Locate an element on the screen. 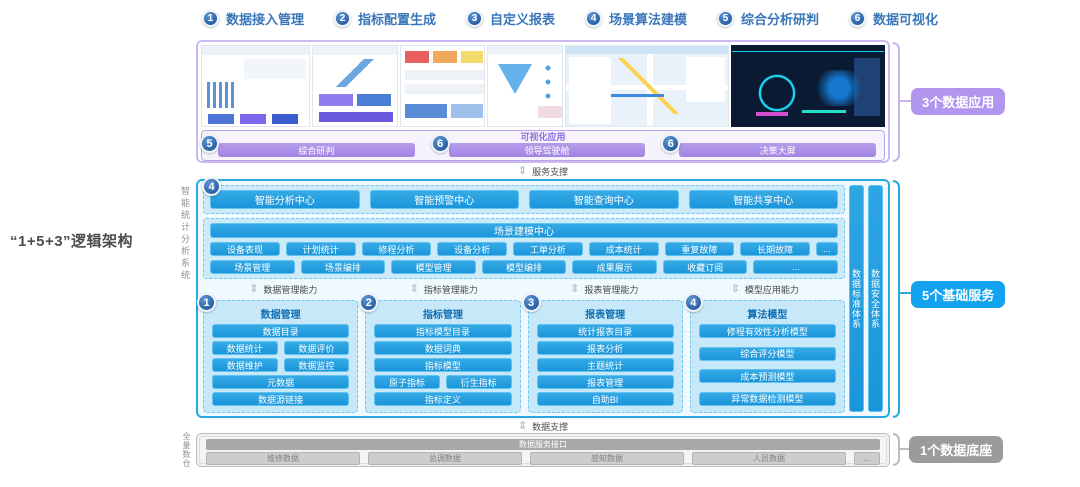  nav-label: 指标配置生成 is located at coordinates (396, 19).